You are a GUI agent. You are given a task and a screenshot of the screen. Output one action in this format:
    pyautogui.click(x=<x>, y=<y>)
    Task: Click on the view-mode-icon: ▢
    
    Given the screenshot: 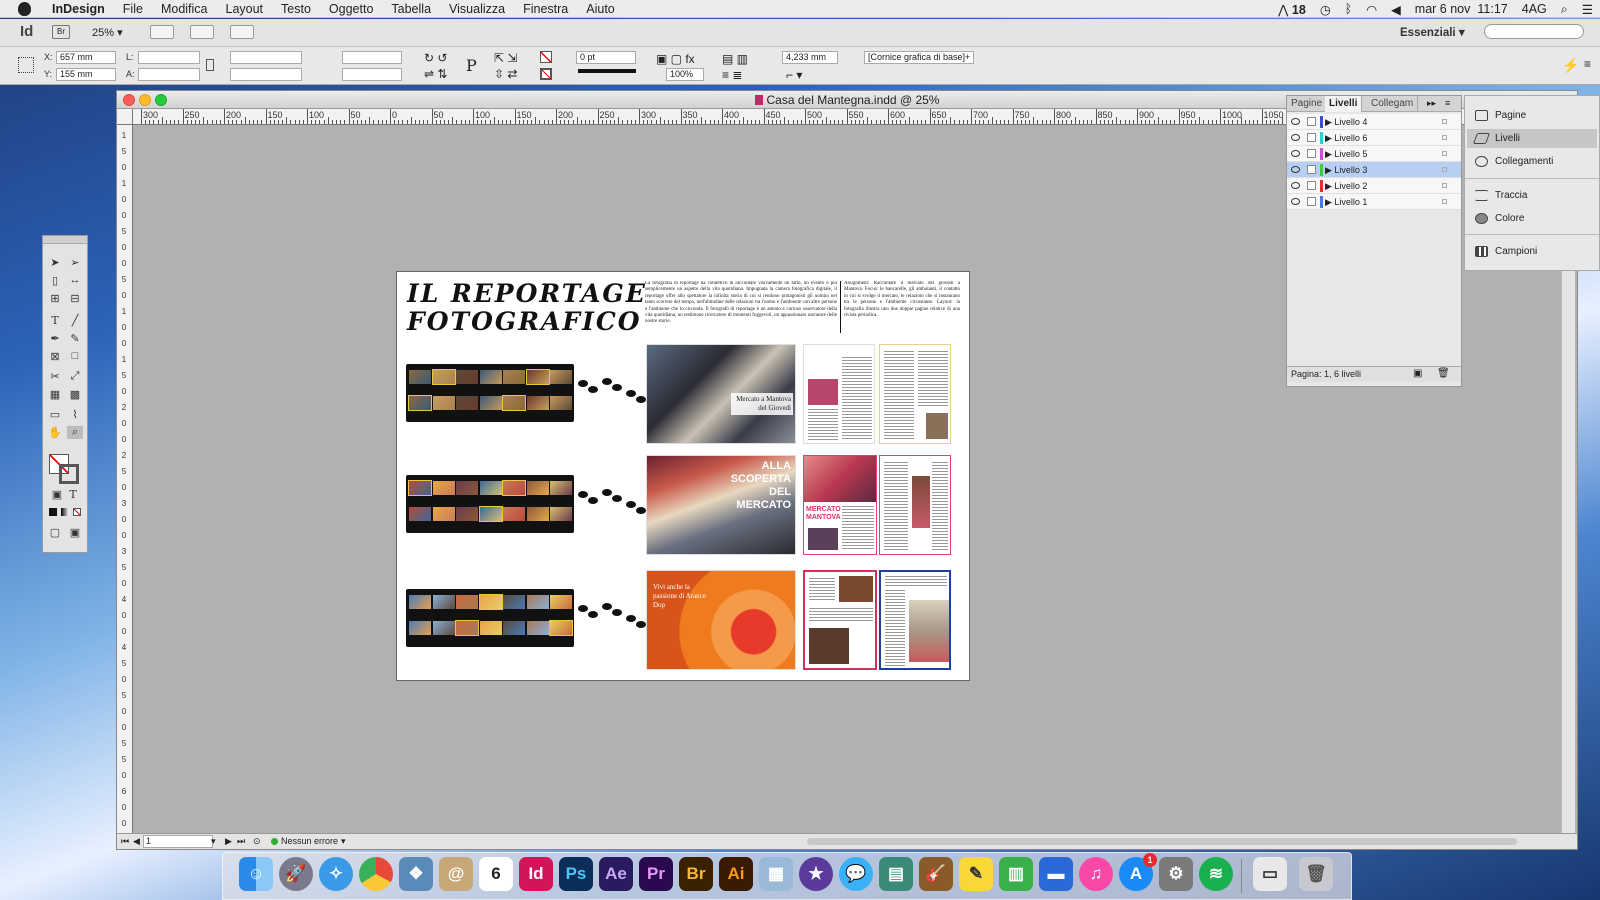 What is the action you would take?
    pyautogui.click(x=55, y=532)
    